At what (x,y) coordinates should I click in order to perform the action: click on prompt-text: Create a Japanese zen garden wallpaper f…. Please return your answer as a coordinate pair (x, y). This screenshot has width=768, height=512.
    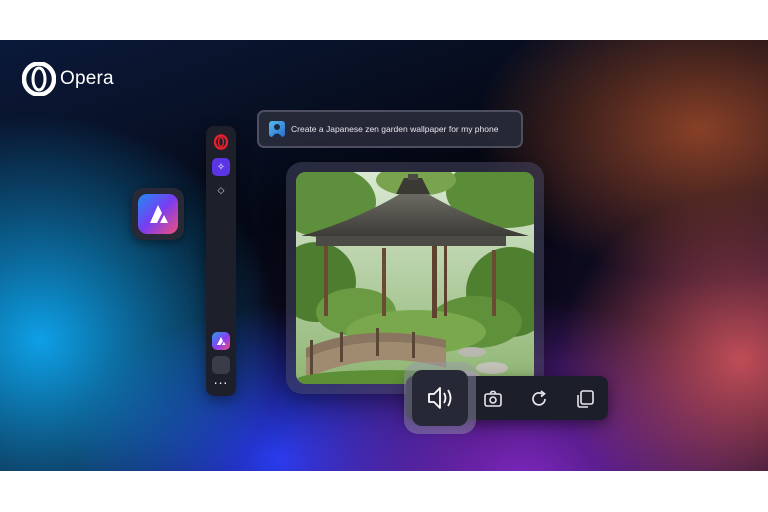
    Looking at the image, I should click on (395, 129).